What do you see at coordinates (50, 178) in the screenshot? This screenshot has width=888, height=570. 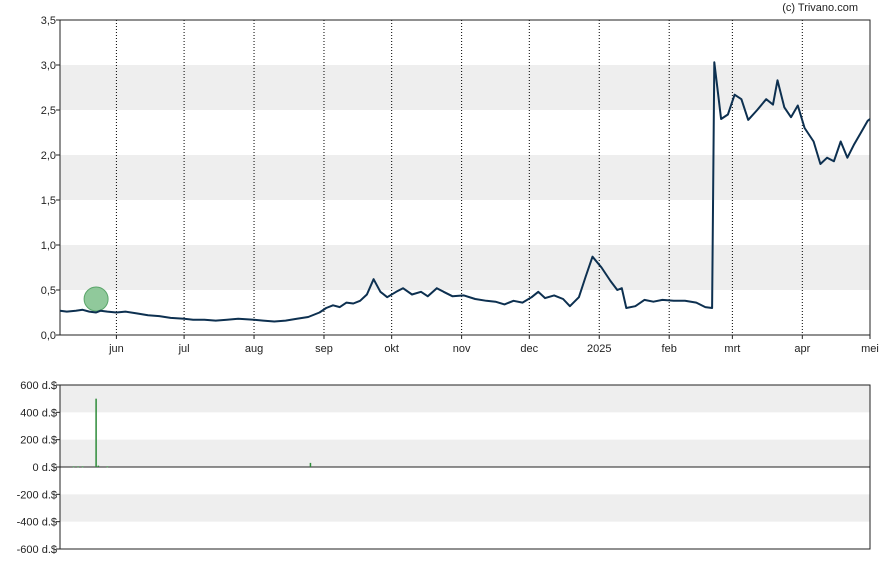 I see `price-y-axis: 0,0 0,5 1,0 1,5 2,0 2,5 3,0 3,5` at bounding box center [50, 178].